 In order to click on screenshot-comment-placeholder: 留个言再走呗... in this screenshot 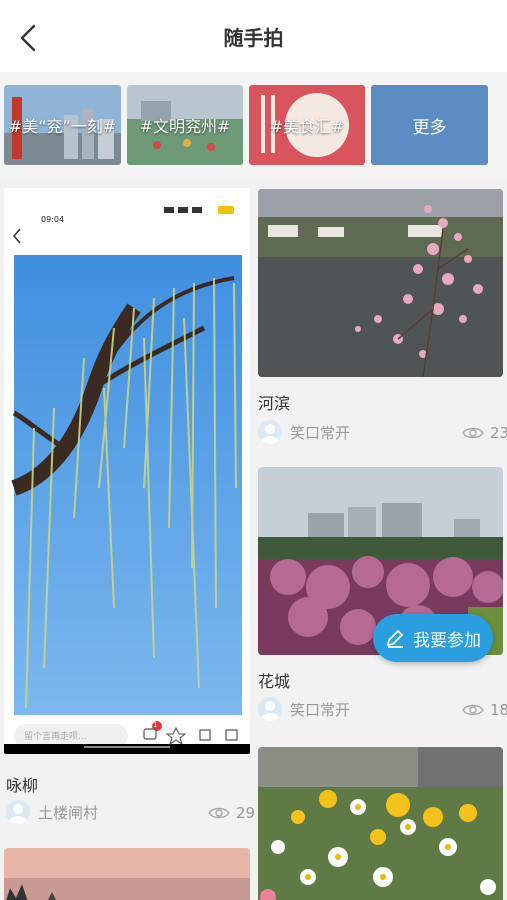, I will do `click(55, 737)`.